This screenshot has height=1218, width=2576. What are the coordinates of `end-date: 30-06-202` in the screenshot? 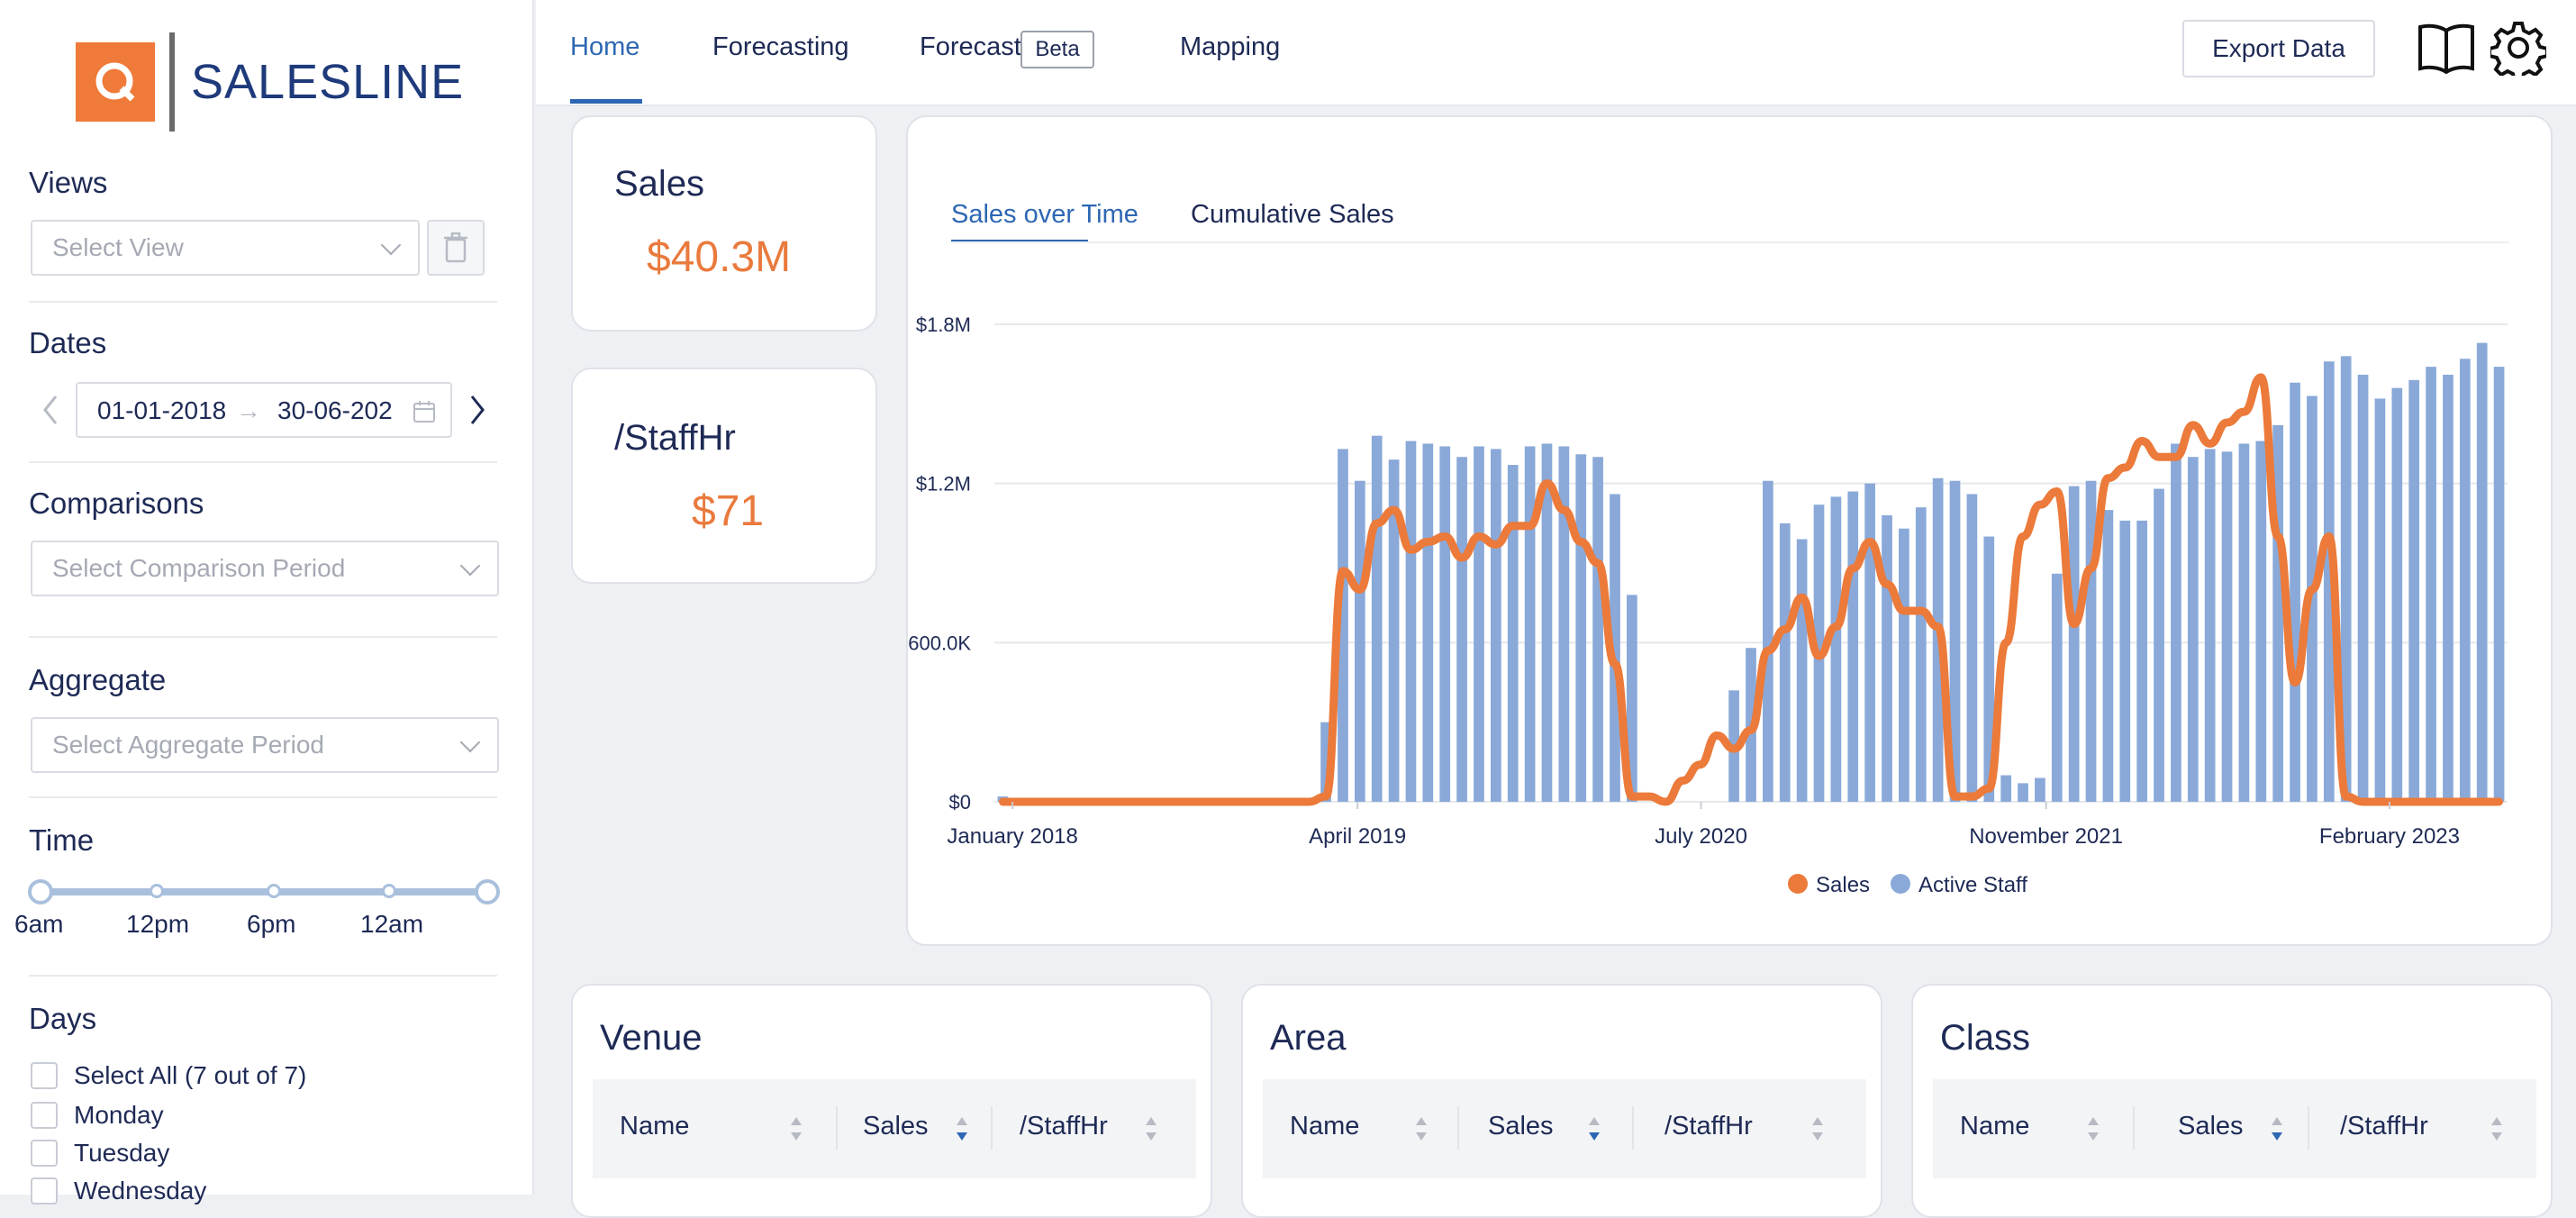 It's located at (340, 410).